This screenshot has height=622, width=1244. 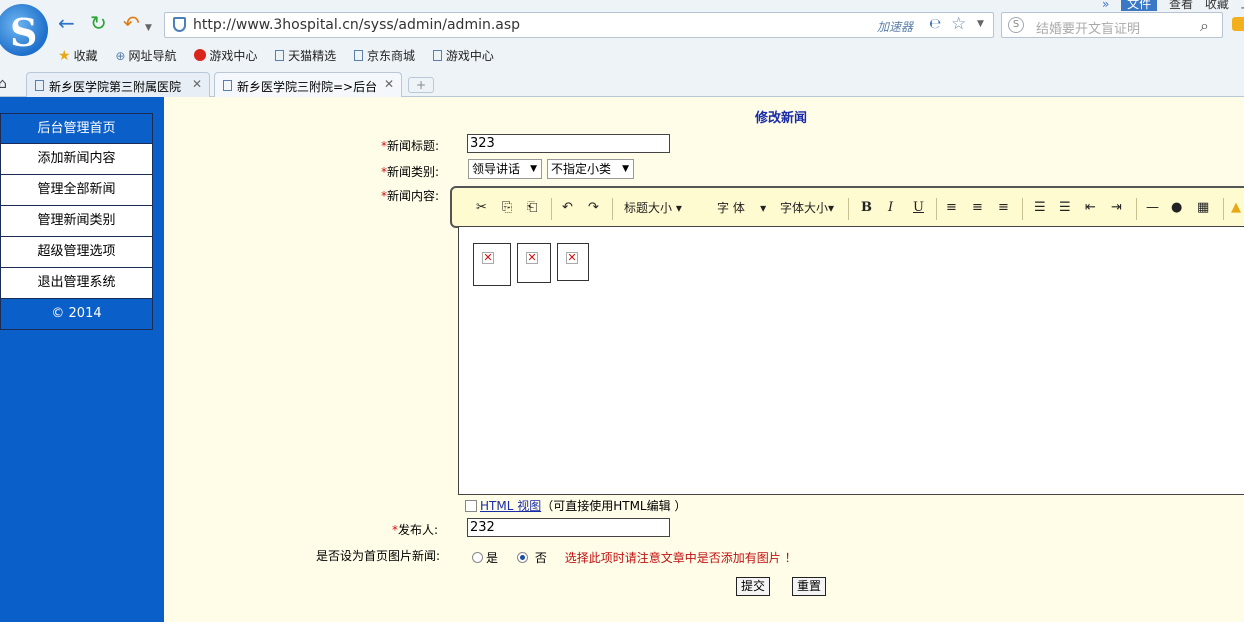 I want to click on accelerator-label: 加速器, so click(x=895, y=26).